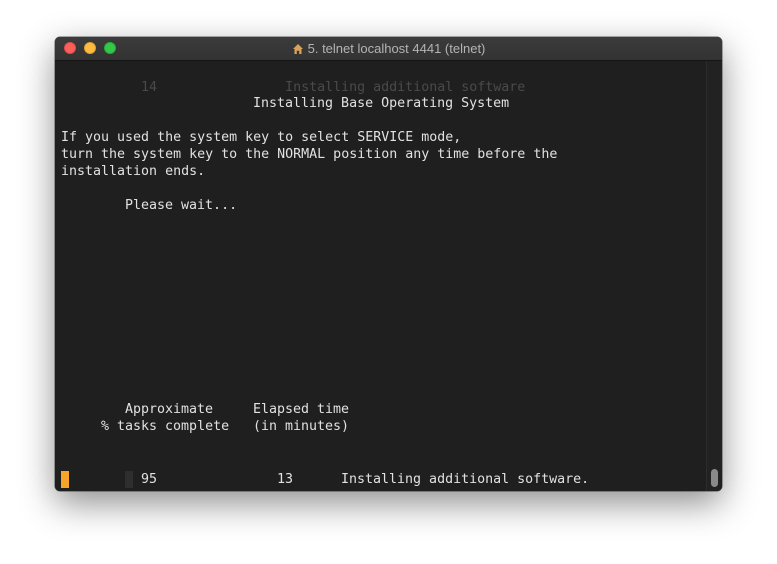 Image resolution: width=777 pixels, height=564 pixels. I want to click on percent-complete-value: 95, so click(149, 479).